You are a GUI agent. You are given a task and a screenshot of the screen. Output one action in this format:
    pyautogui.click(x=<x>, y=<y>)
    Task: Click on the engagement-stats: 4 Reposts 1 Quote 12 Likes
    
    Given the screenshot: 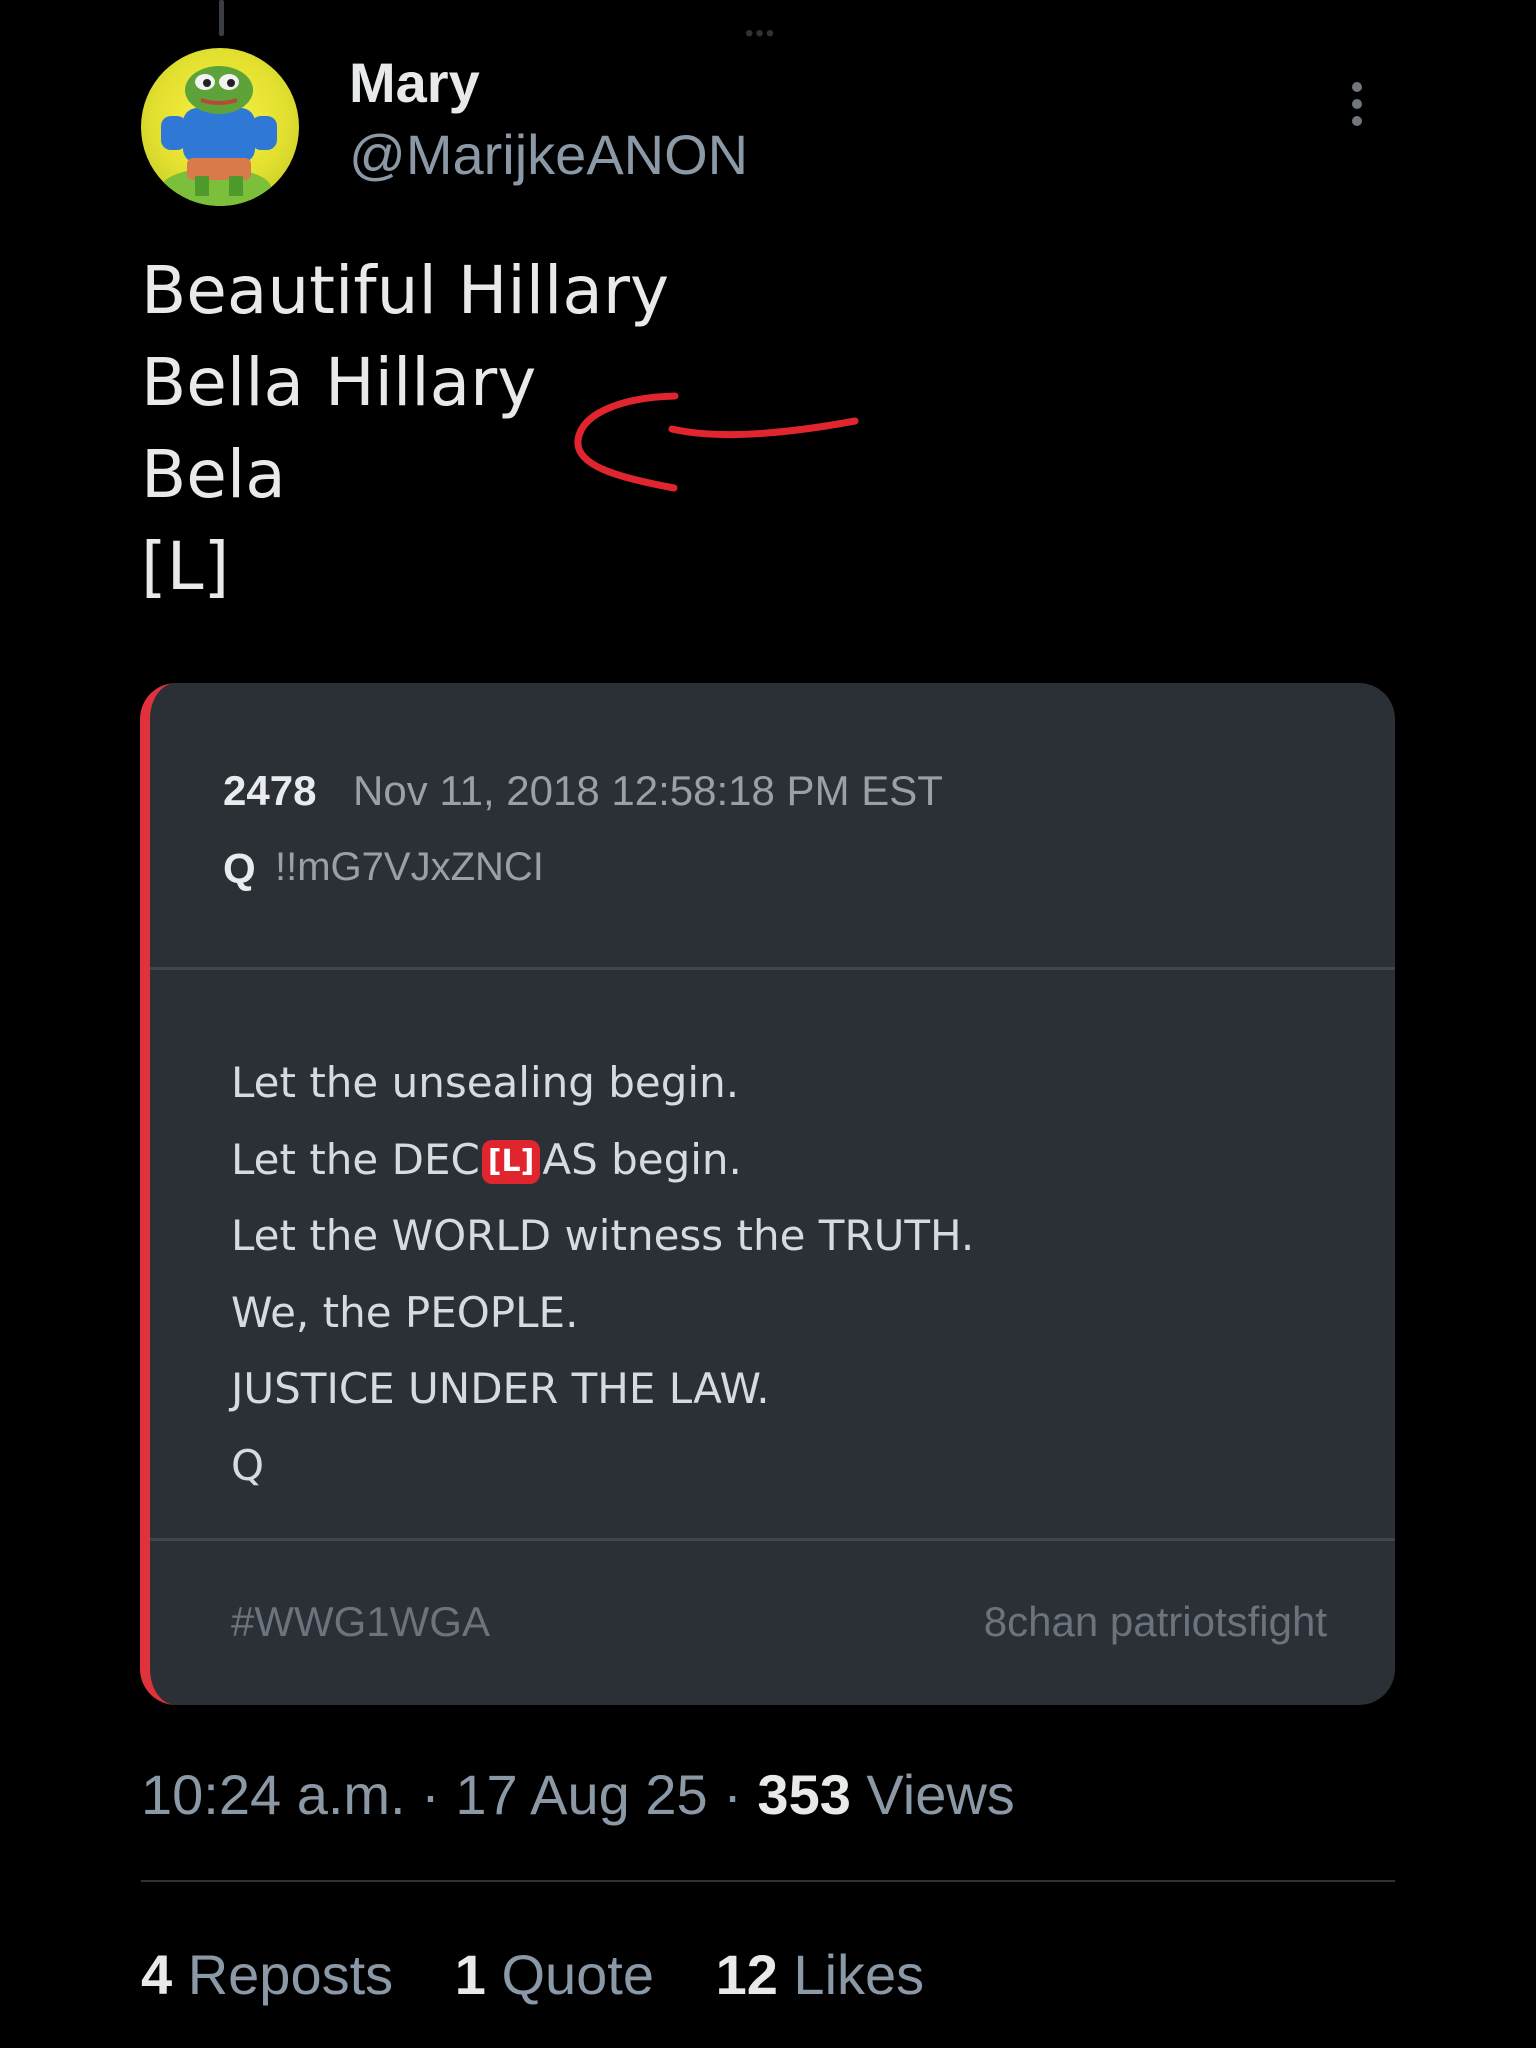 What is the action you would take?
    pyautogui.click(x=555, y=1974)
    